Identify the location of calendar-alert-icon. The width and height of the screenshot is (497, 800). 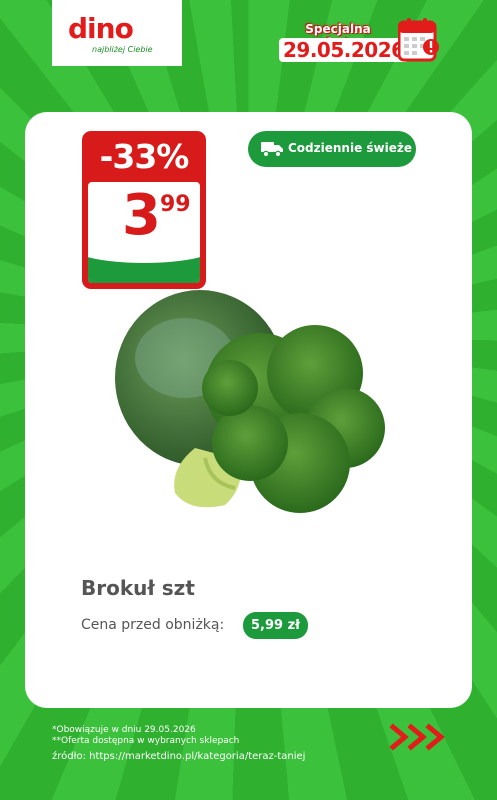
(418, 40).